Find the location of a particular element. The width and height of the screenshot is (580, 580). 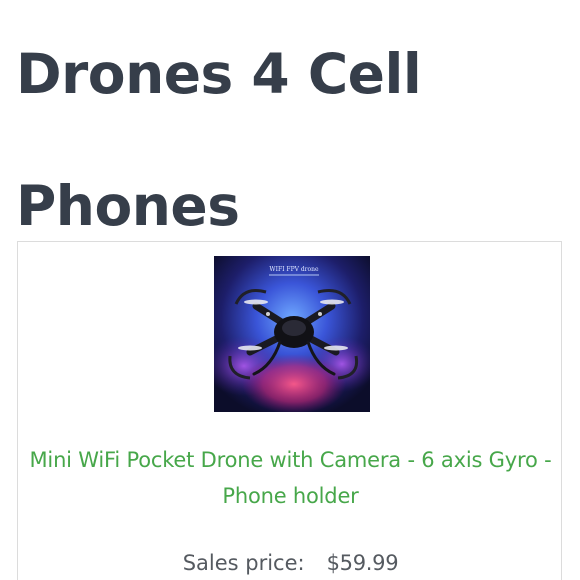

product-image: WIFI FPV drone is located at coordinates (292, 334).